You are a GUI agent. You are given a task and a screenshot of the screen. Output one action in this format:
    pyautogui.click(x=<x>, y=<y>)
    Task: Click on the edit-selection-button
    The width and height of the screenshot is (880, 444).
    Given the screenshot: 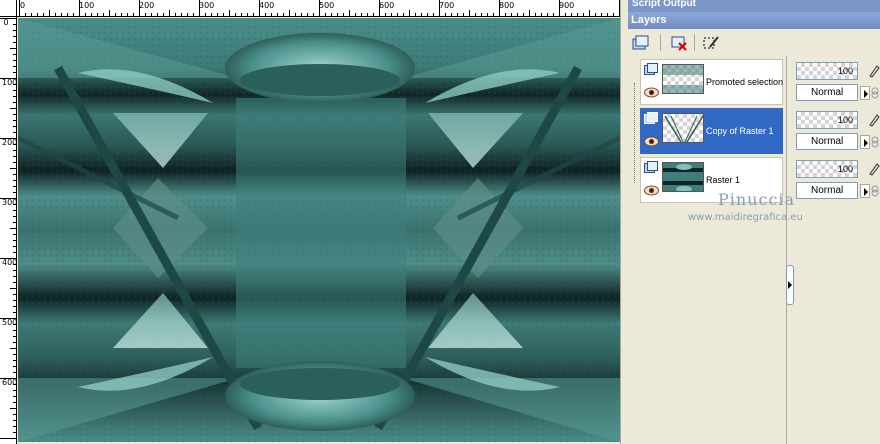 What is the action you would take?
    pyautogui.click(x=711, y=42)
    